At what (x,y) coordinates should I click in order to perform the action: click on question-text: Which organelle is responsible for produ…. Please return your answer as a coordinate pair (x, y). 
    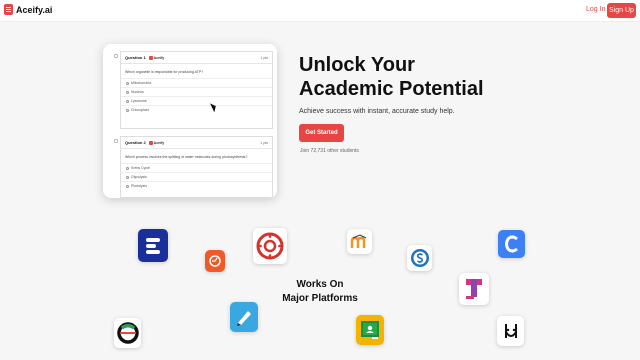
    Looking at the image, I should click on (164, 72).